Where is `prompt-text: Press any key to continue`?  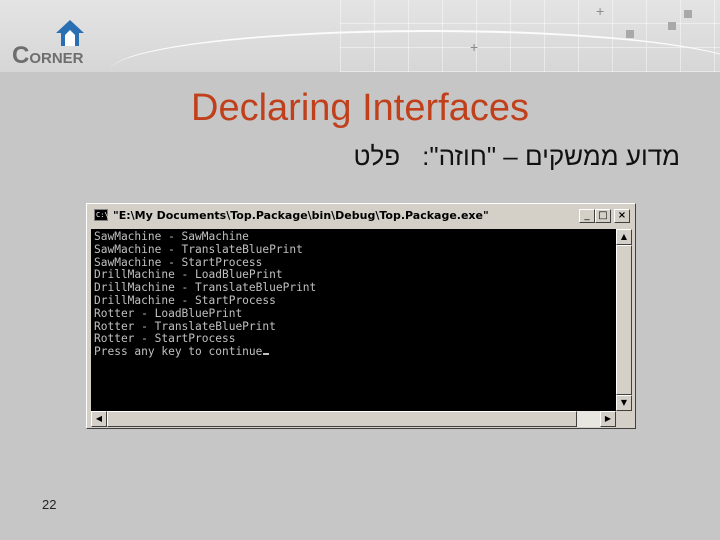
prompt-text: Press any key to continue is located at coordinates (178, 352).